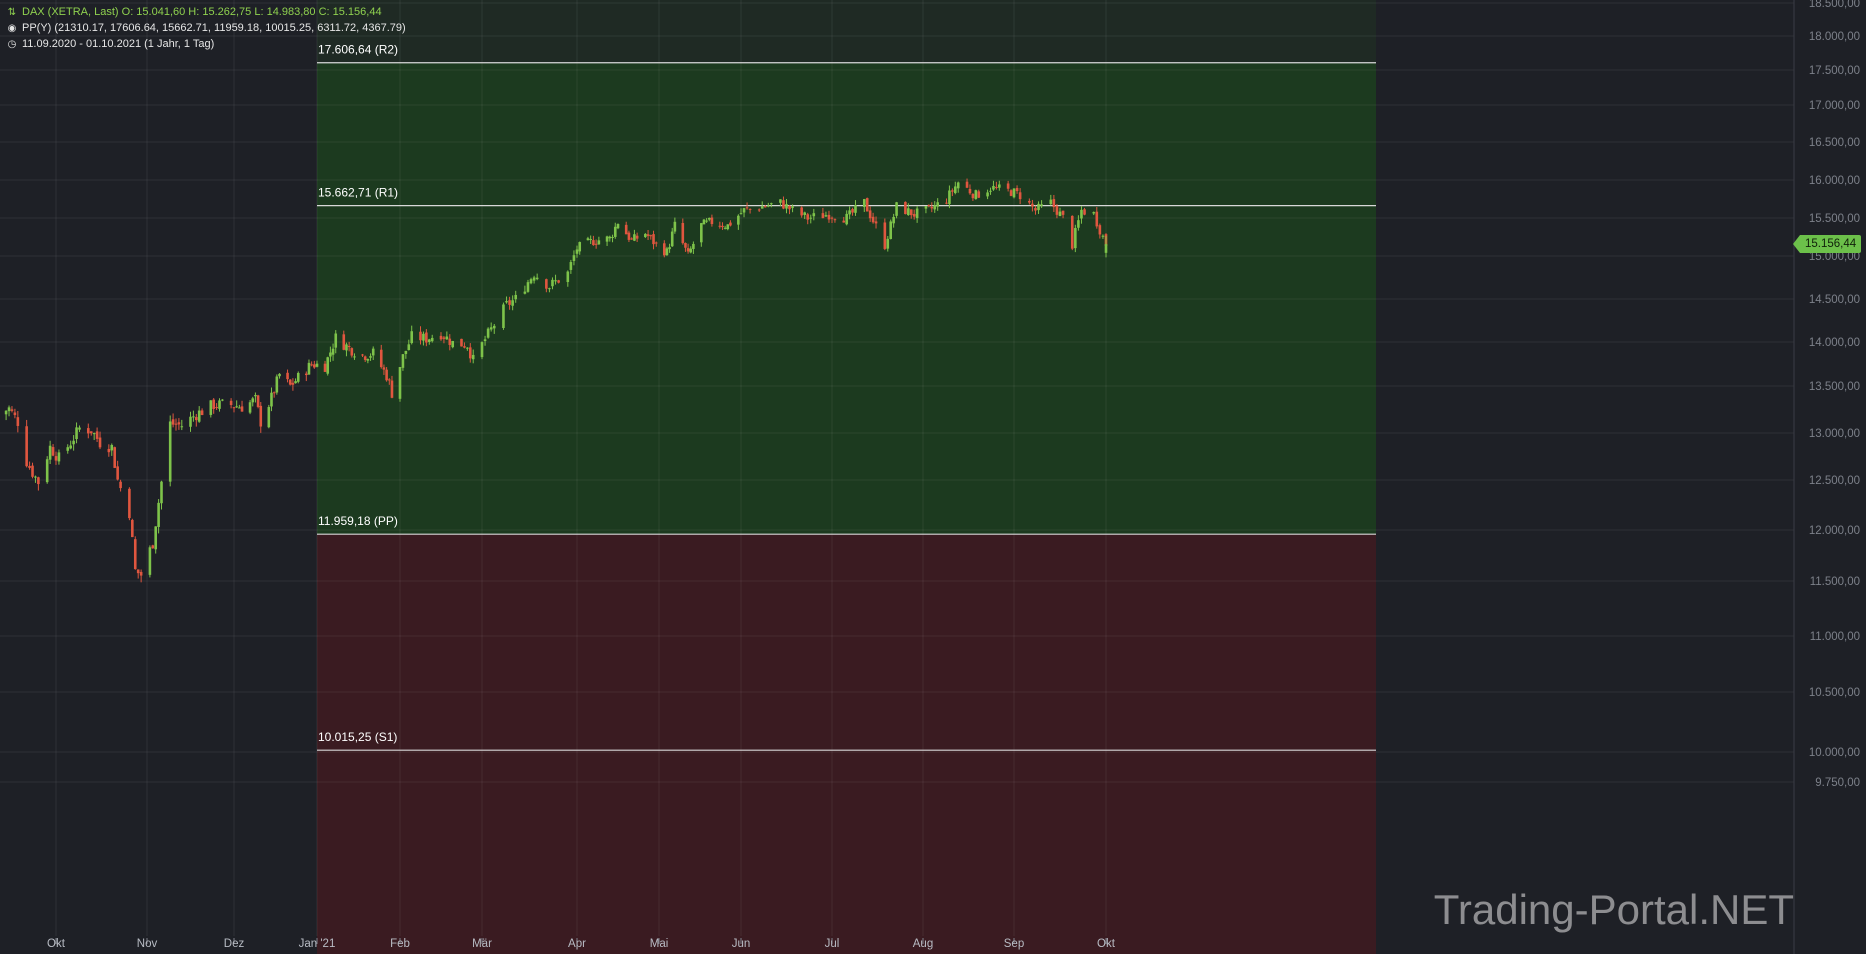 The width and height of the screenshot is (1866, 954). I want to click on pivot-label-pp: 11.959,18 (PP), so click(358, 521).